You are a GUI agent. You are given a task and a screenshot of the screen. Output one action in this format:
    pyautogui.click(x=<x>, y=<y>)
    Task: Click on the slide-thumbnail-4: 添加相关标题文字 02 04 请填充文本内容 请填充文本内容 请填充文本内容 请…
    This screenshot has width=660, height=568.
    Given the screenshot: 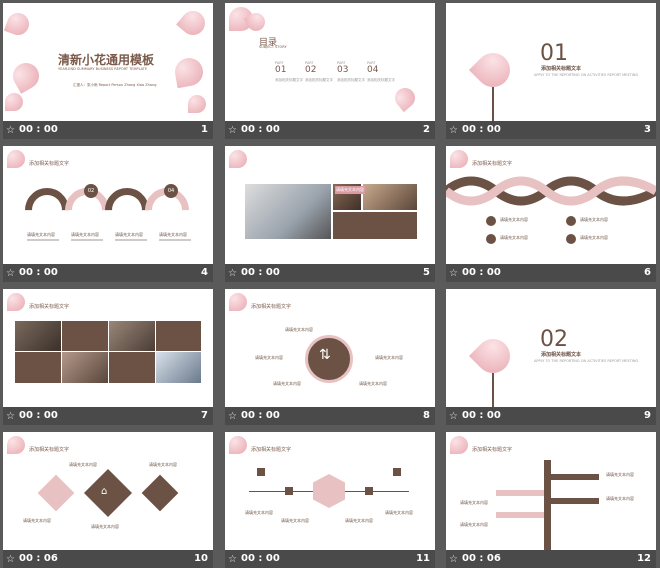 What is the action you would take?
    pyautogui.click(x=108, y=214)
    